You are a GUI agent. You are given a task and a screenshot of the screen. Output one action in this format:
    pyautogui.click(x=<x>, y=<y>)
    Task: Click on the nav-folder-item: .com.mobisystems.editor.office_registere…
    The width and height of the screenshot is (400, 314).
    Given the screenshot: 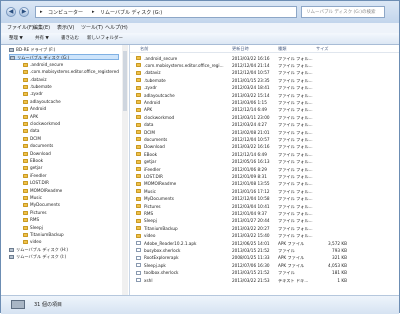 What is the action you would take?
    pyautogui.click(x=71, y=72)
    